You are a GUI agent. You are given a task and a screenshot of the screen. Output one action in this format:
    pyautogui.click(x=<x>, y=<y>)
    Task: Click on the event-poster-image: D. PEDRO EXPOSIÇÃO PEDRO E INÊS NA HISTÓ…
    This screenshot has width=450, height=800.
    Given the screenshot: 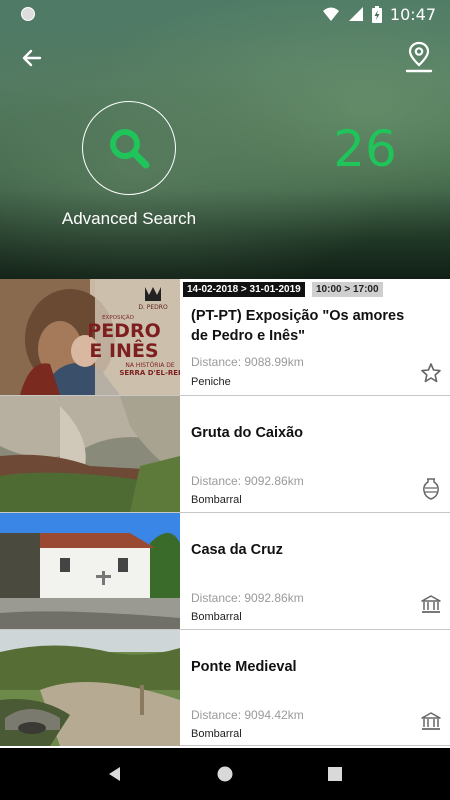 What is the action you would take?
    pyautogui.click(x=90, y=337)
    